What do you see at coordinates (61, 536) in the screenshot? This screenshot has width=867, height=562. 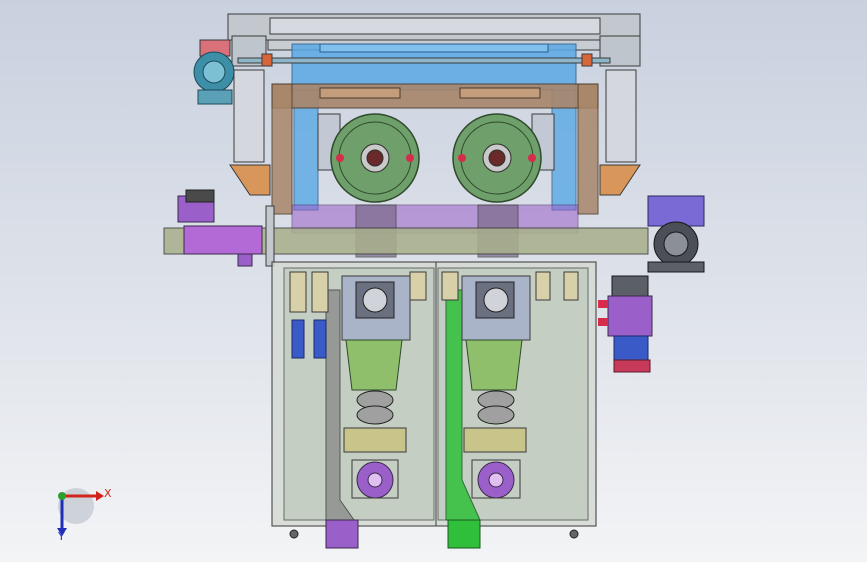 I see `y-axis-label: Y` at bounding box center [61, 536].